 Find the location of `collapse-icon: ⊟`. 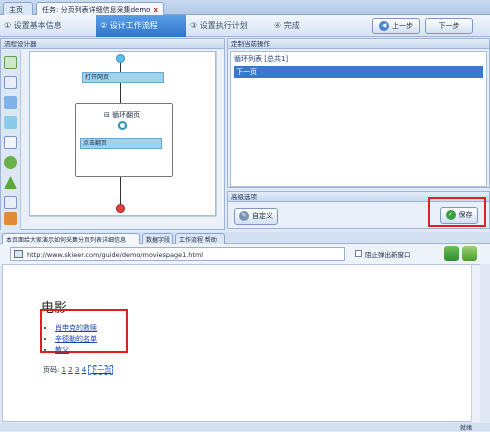

collapse-icon: ⊟ is located at coordinates (107, 115).